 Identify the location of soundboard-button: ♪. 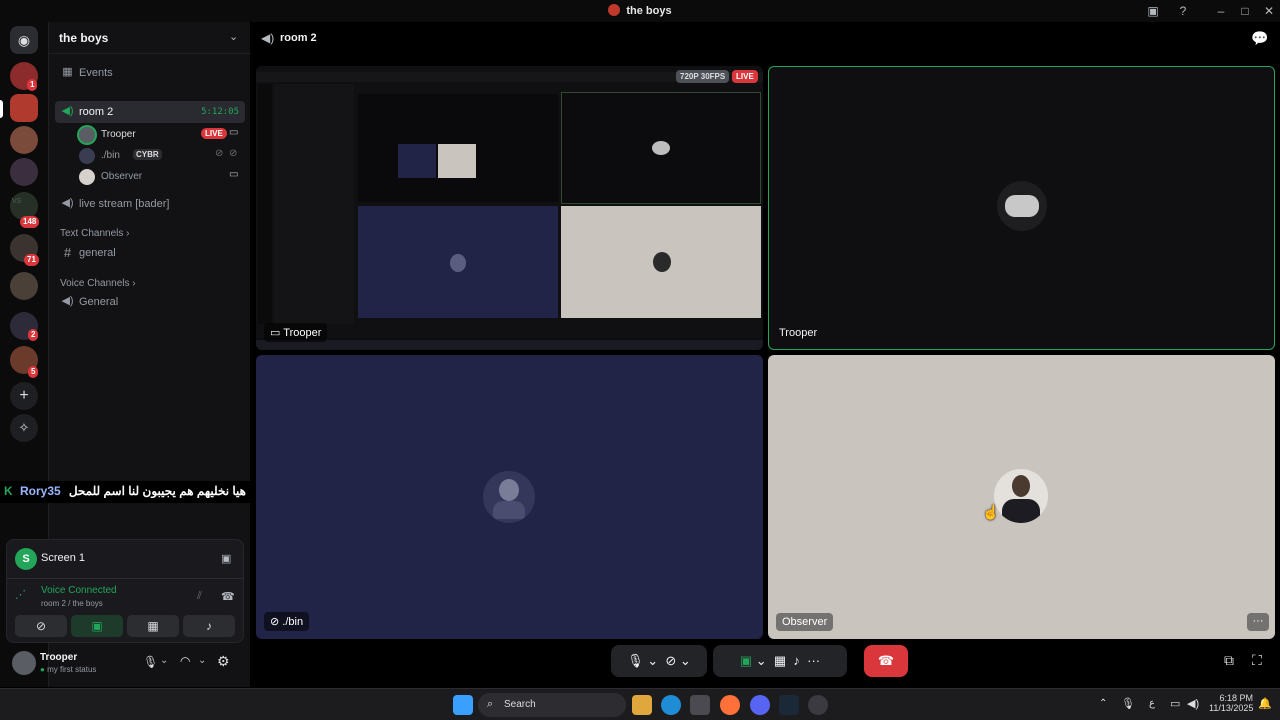
(209, 626).